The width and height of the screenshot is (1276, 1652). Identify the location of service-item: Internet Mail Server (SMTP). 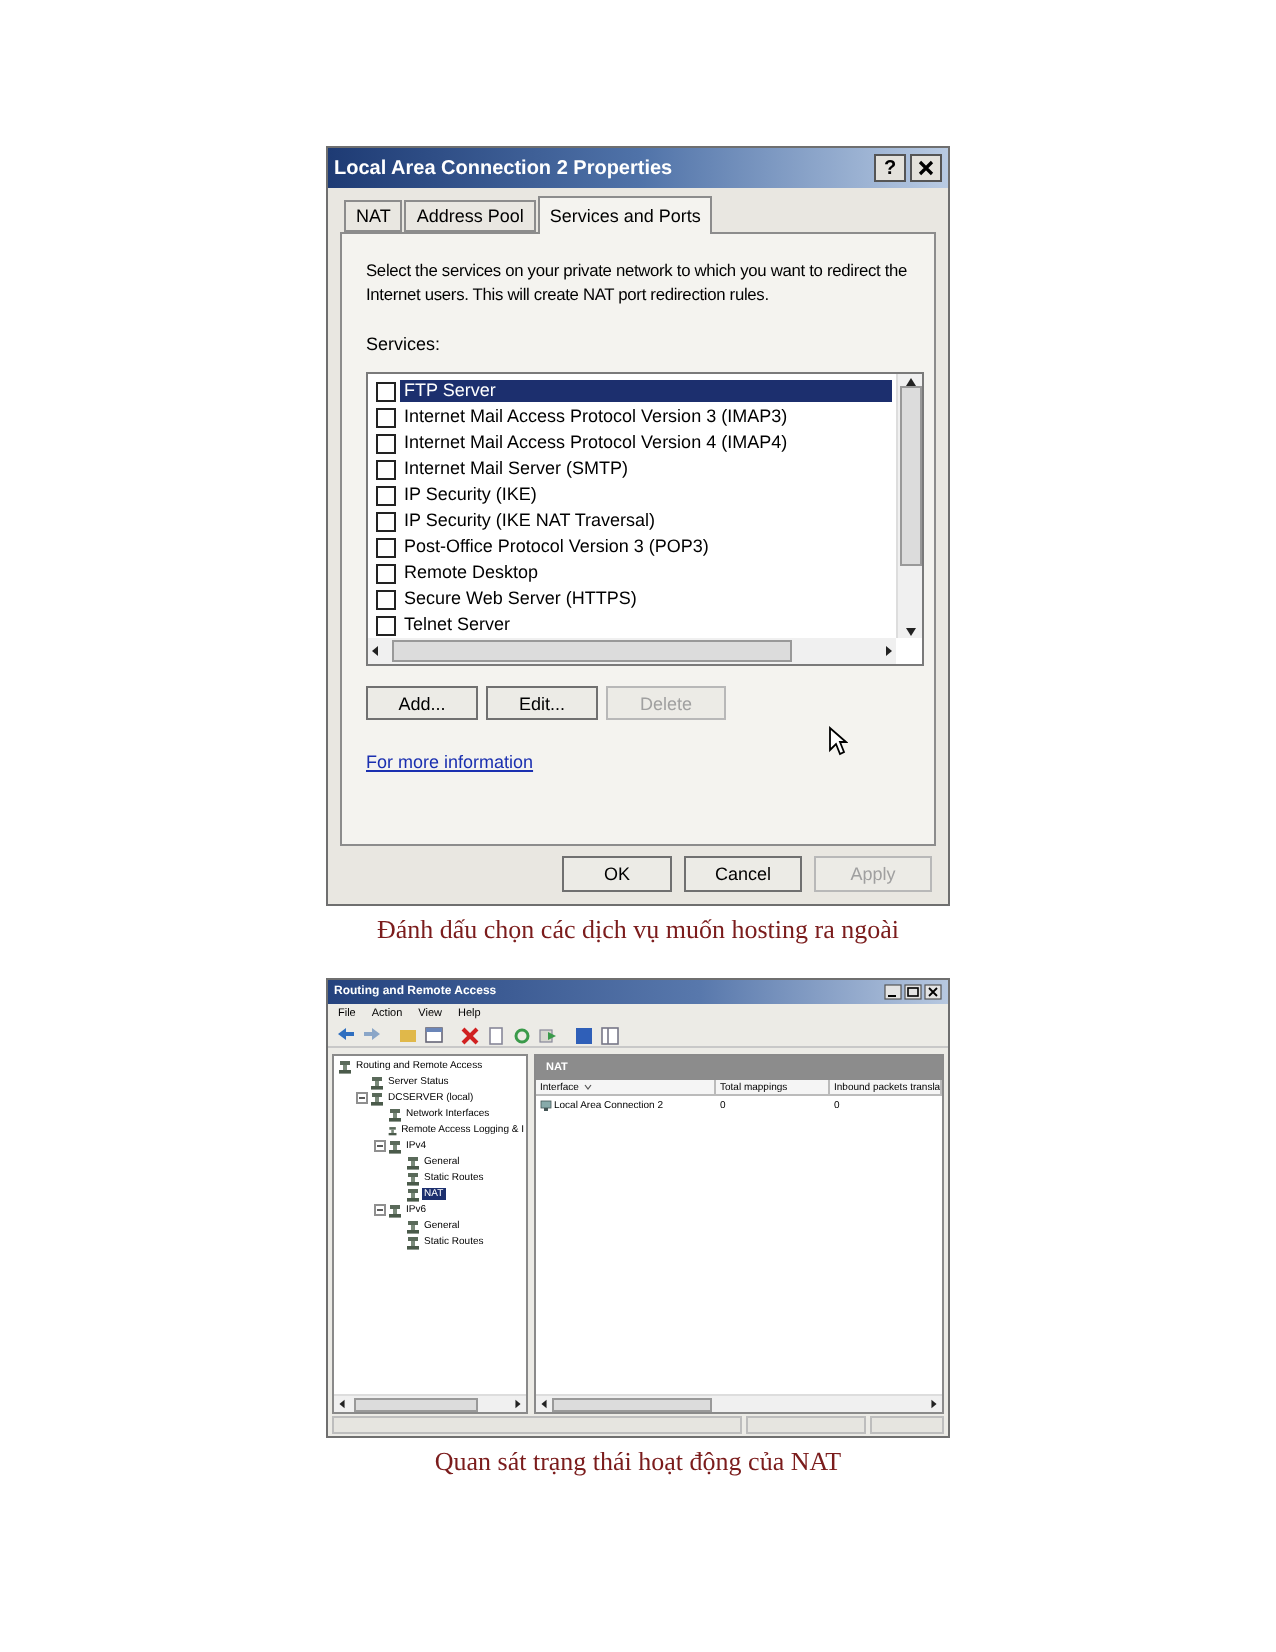
(516, 469).